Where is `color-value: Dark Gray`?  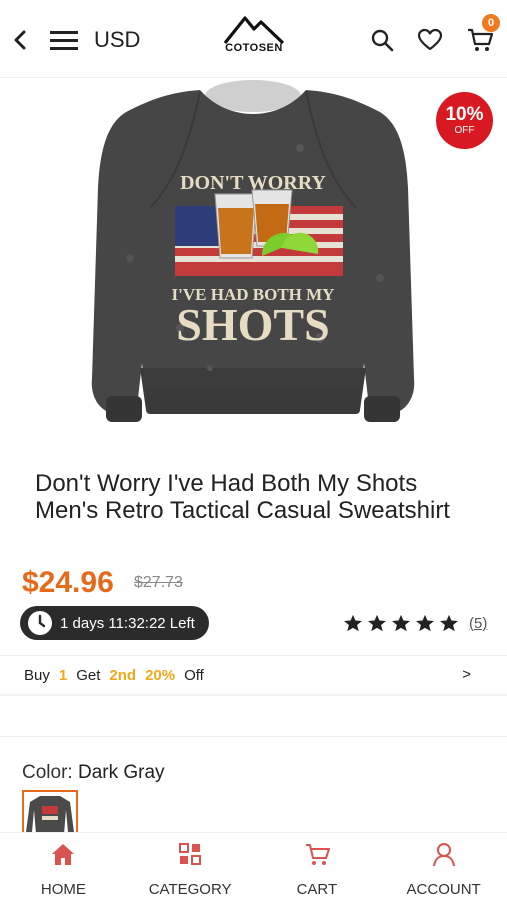 color-value: Dark Gray is located at coordinates (121, 772).